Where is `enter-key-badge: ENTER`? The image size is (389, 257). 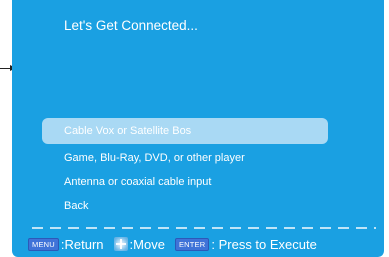
enter-key-badge: ENTER is located at coordinates (192, 244).